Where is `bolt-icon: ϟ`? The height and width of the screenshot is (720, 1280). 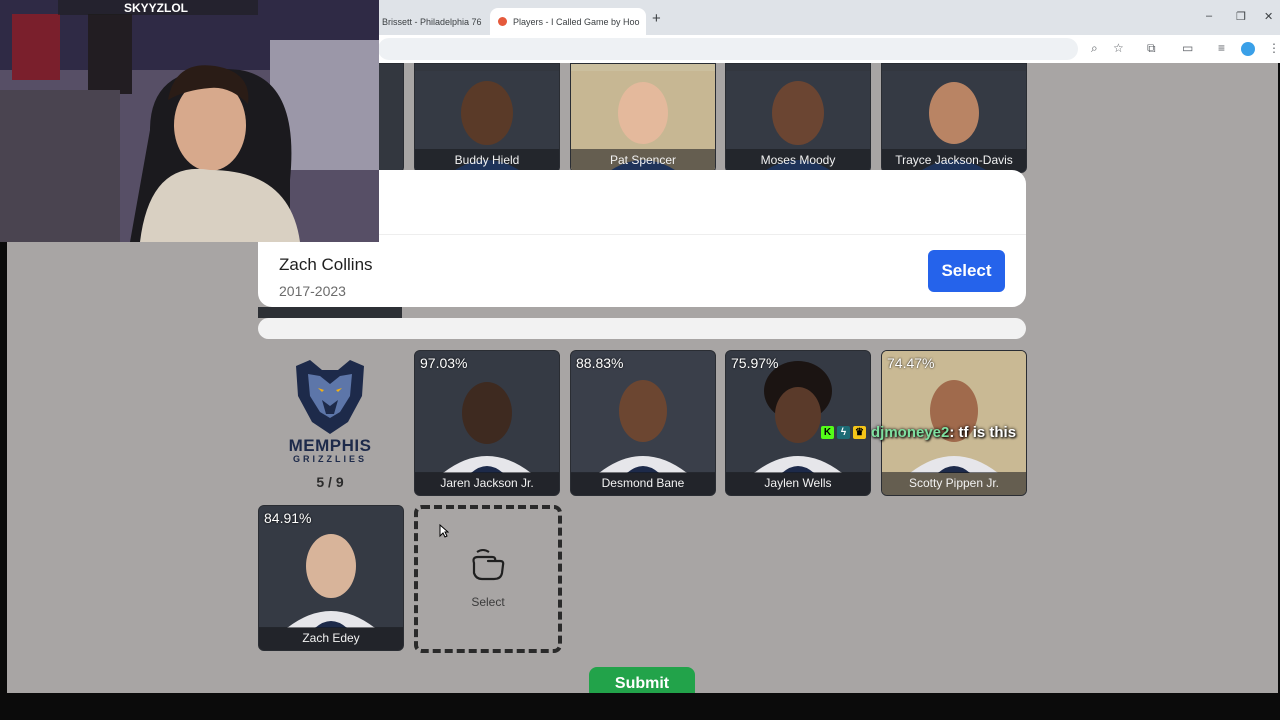
bolt-icon: ϟ is located at coordinates (843, 432).